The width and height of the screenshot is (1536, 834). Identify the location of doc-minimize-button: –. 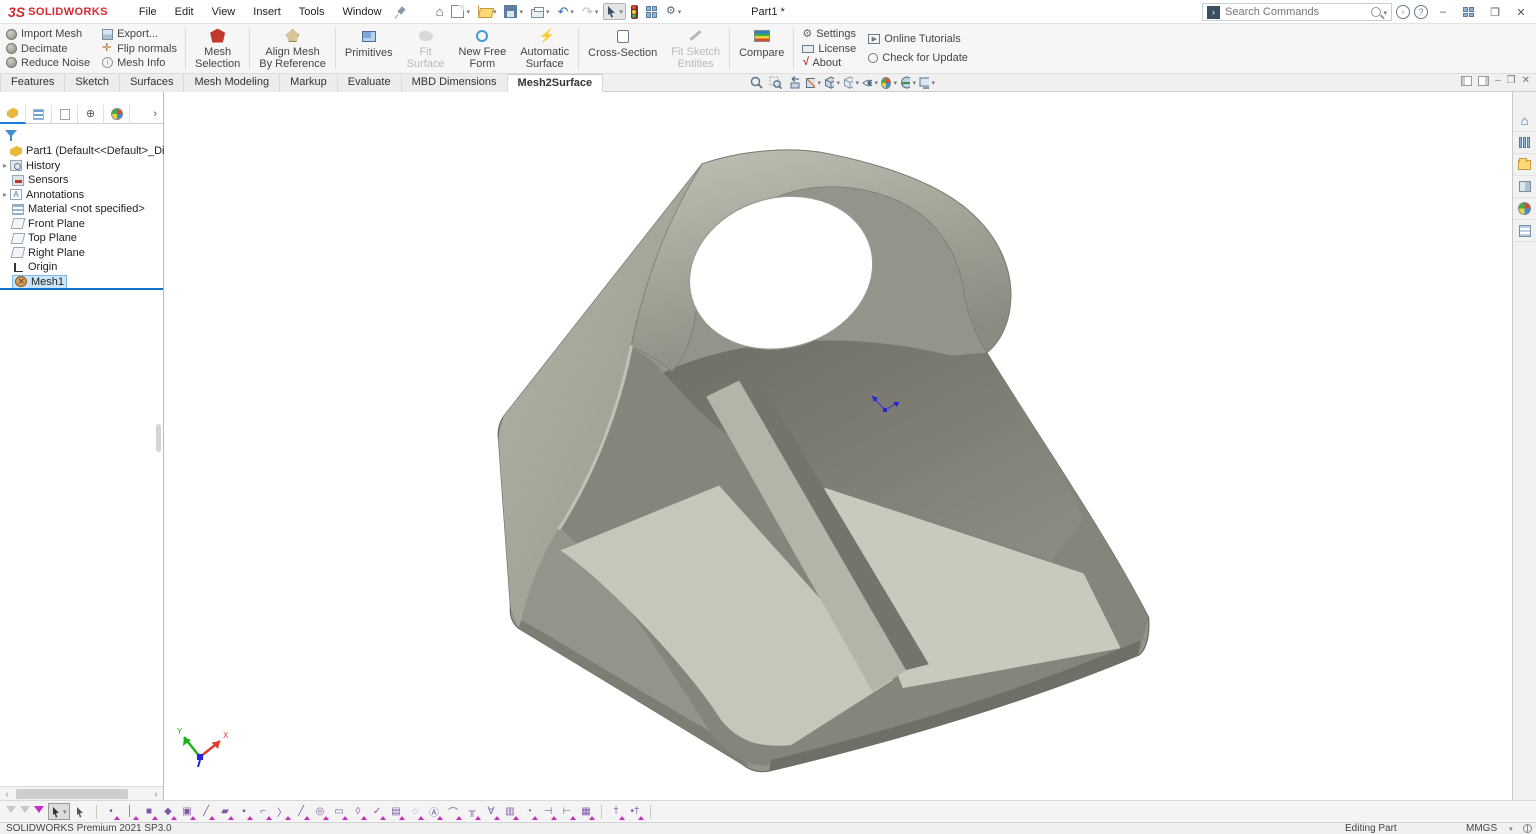
(1498, 80).